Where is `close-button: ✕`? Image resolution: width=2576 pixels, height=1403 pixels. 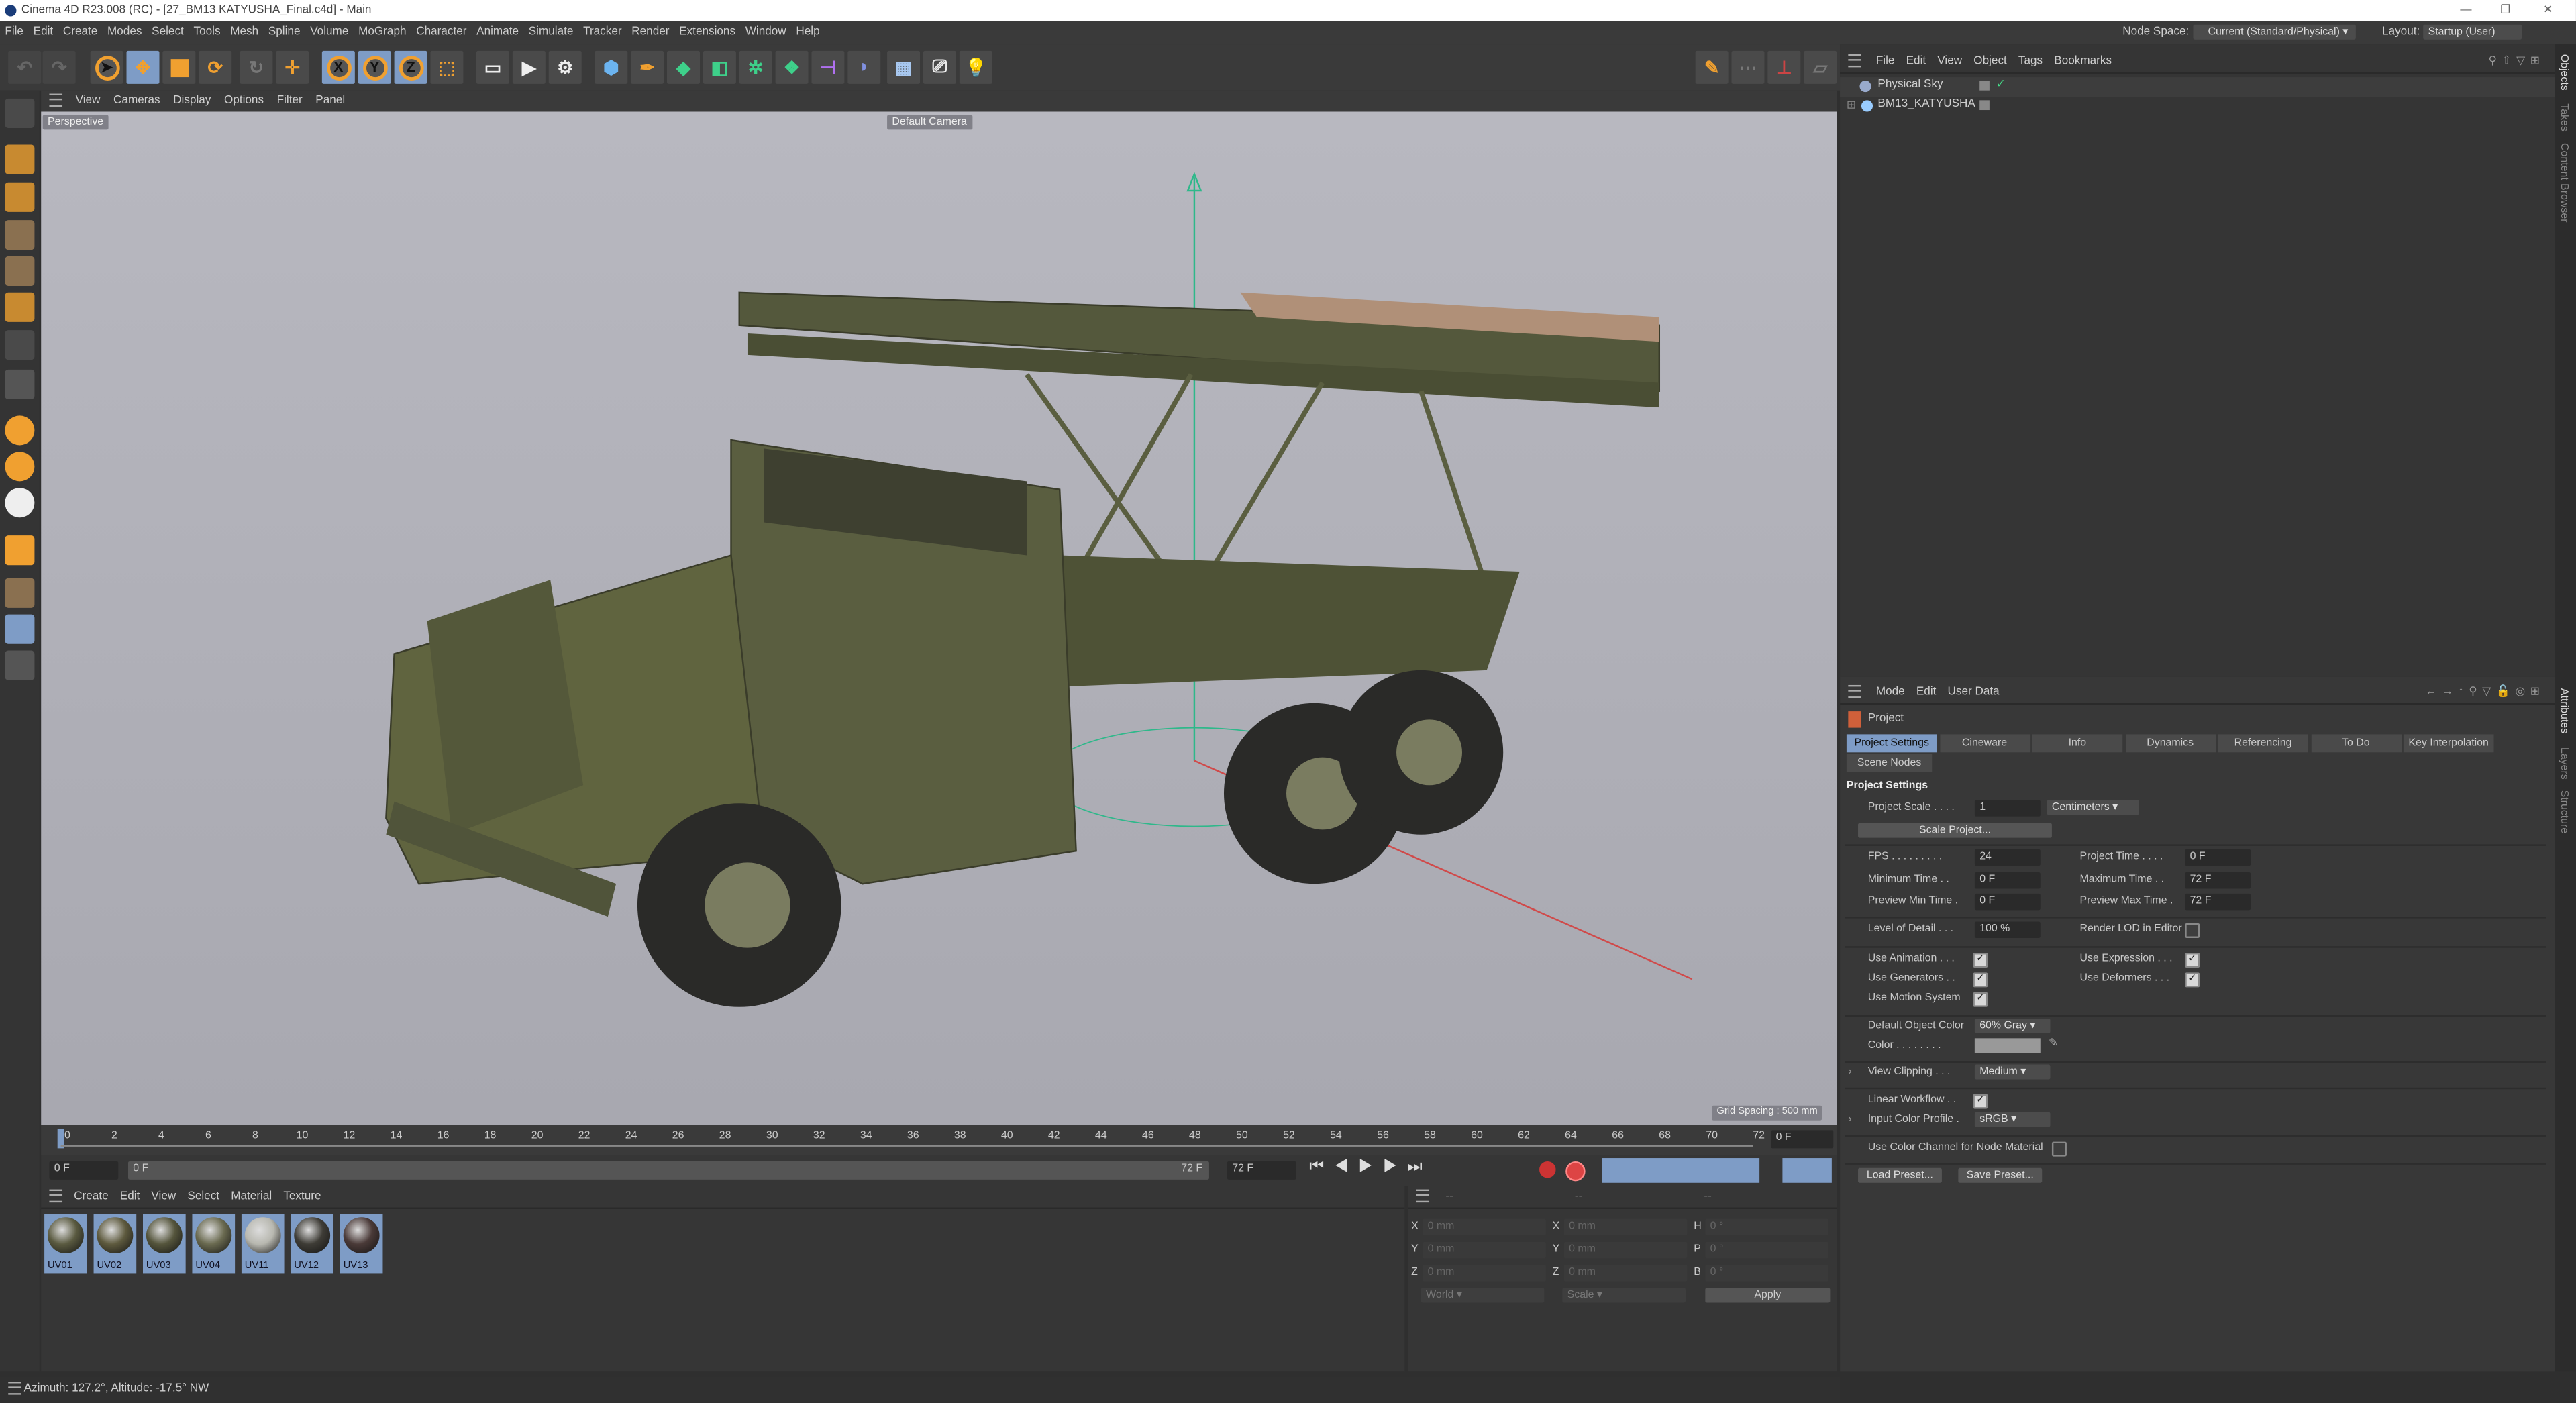 close-button: ✕ is located at coordinates (2548, 11).